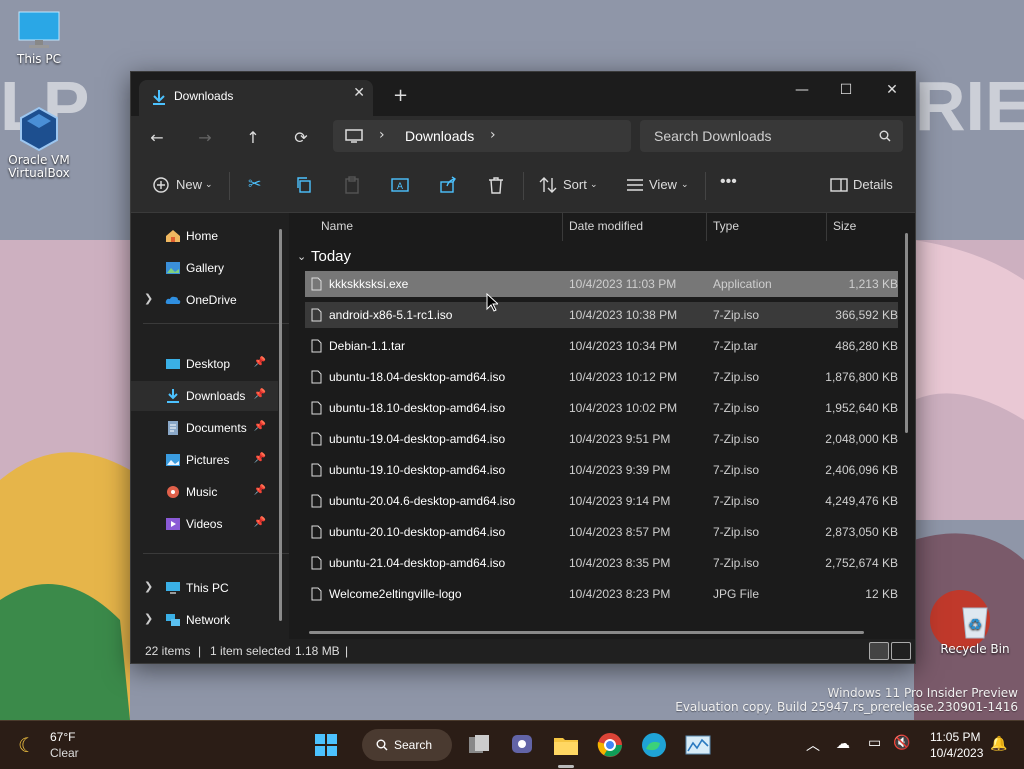 The image size is (1024, 769). Describe the element at coordinates (161, 185) in the screenshot. I see `new-icon` at that location.